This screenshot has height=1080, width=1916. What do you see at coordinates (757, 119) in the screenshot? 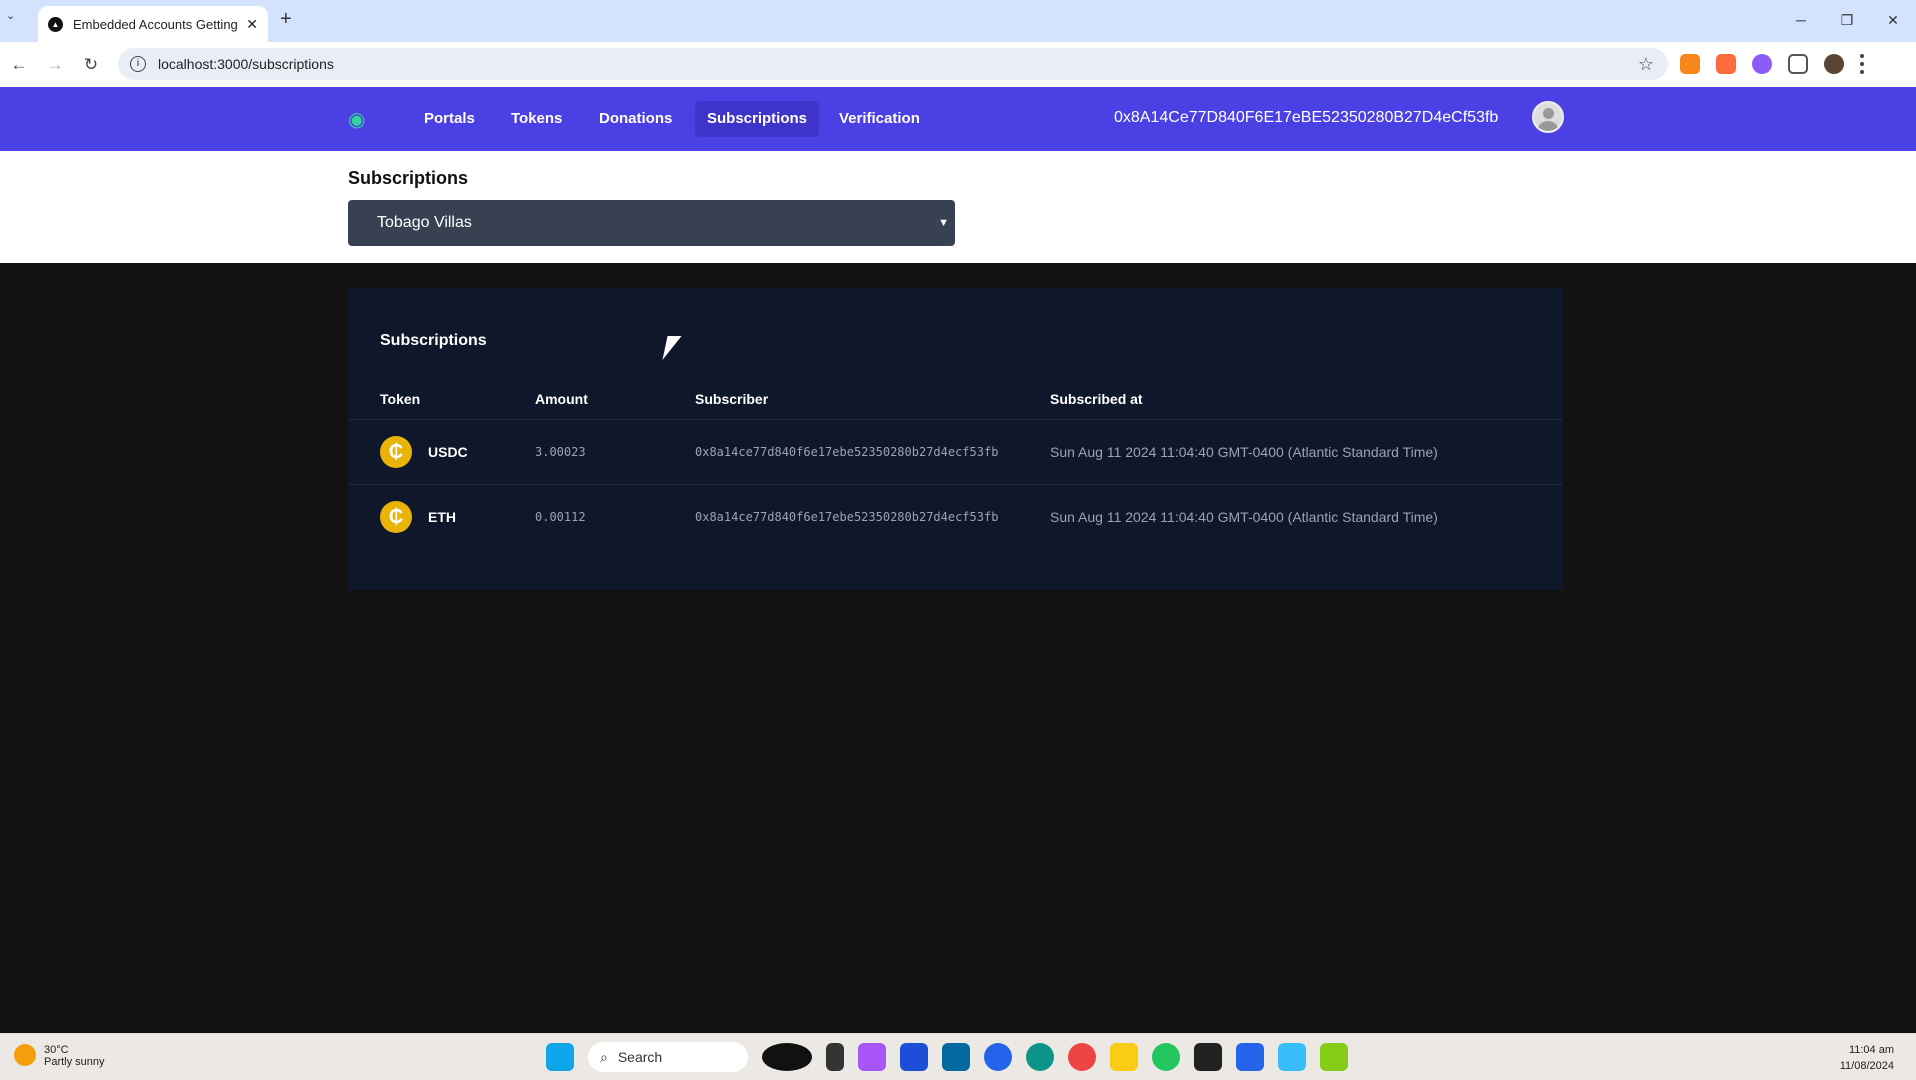
I see `nav-subscriptions: Subscriptions` at bounding box center [757, 119].